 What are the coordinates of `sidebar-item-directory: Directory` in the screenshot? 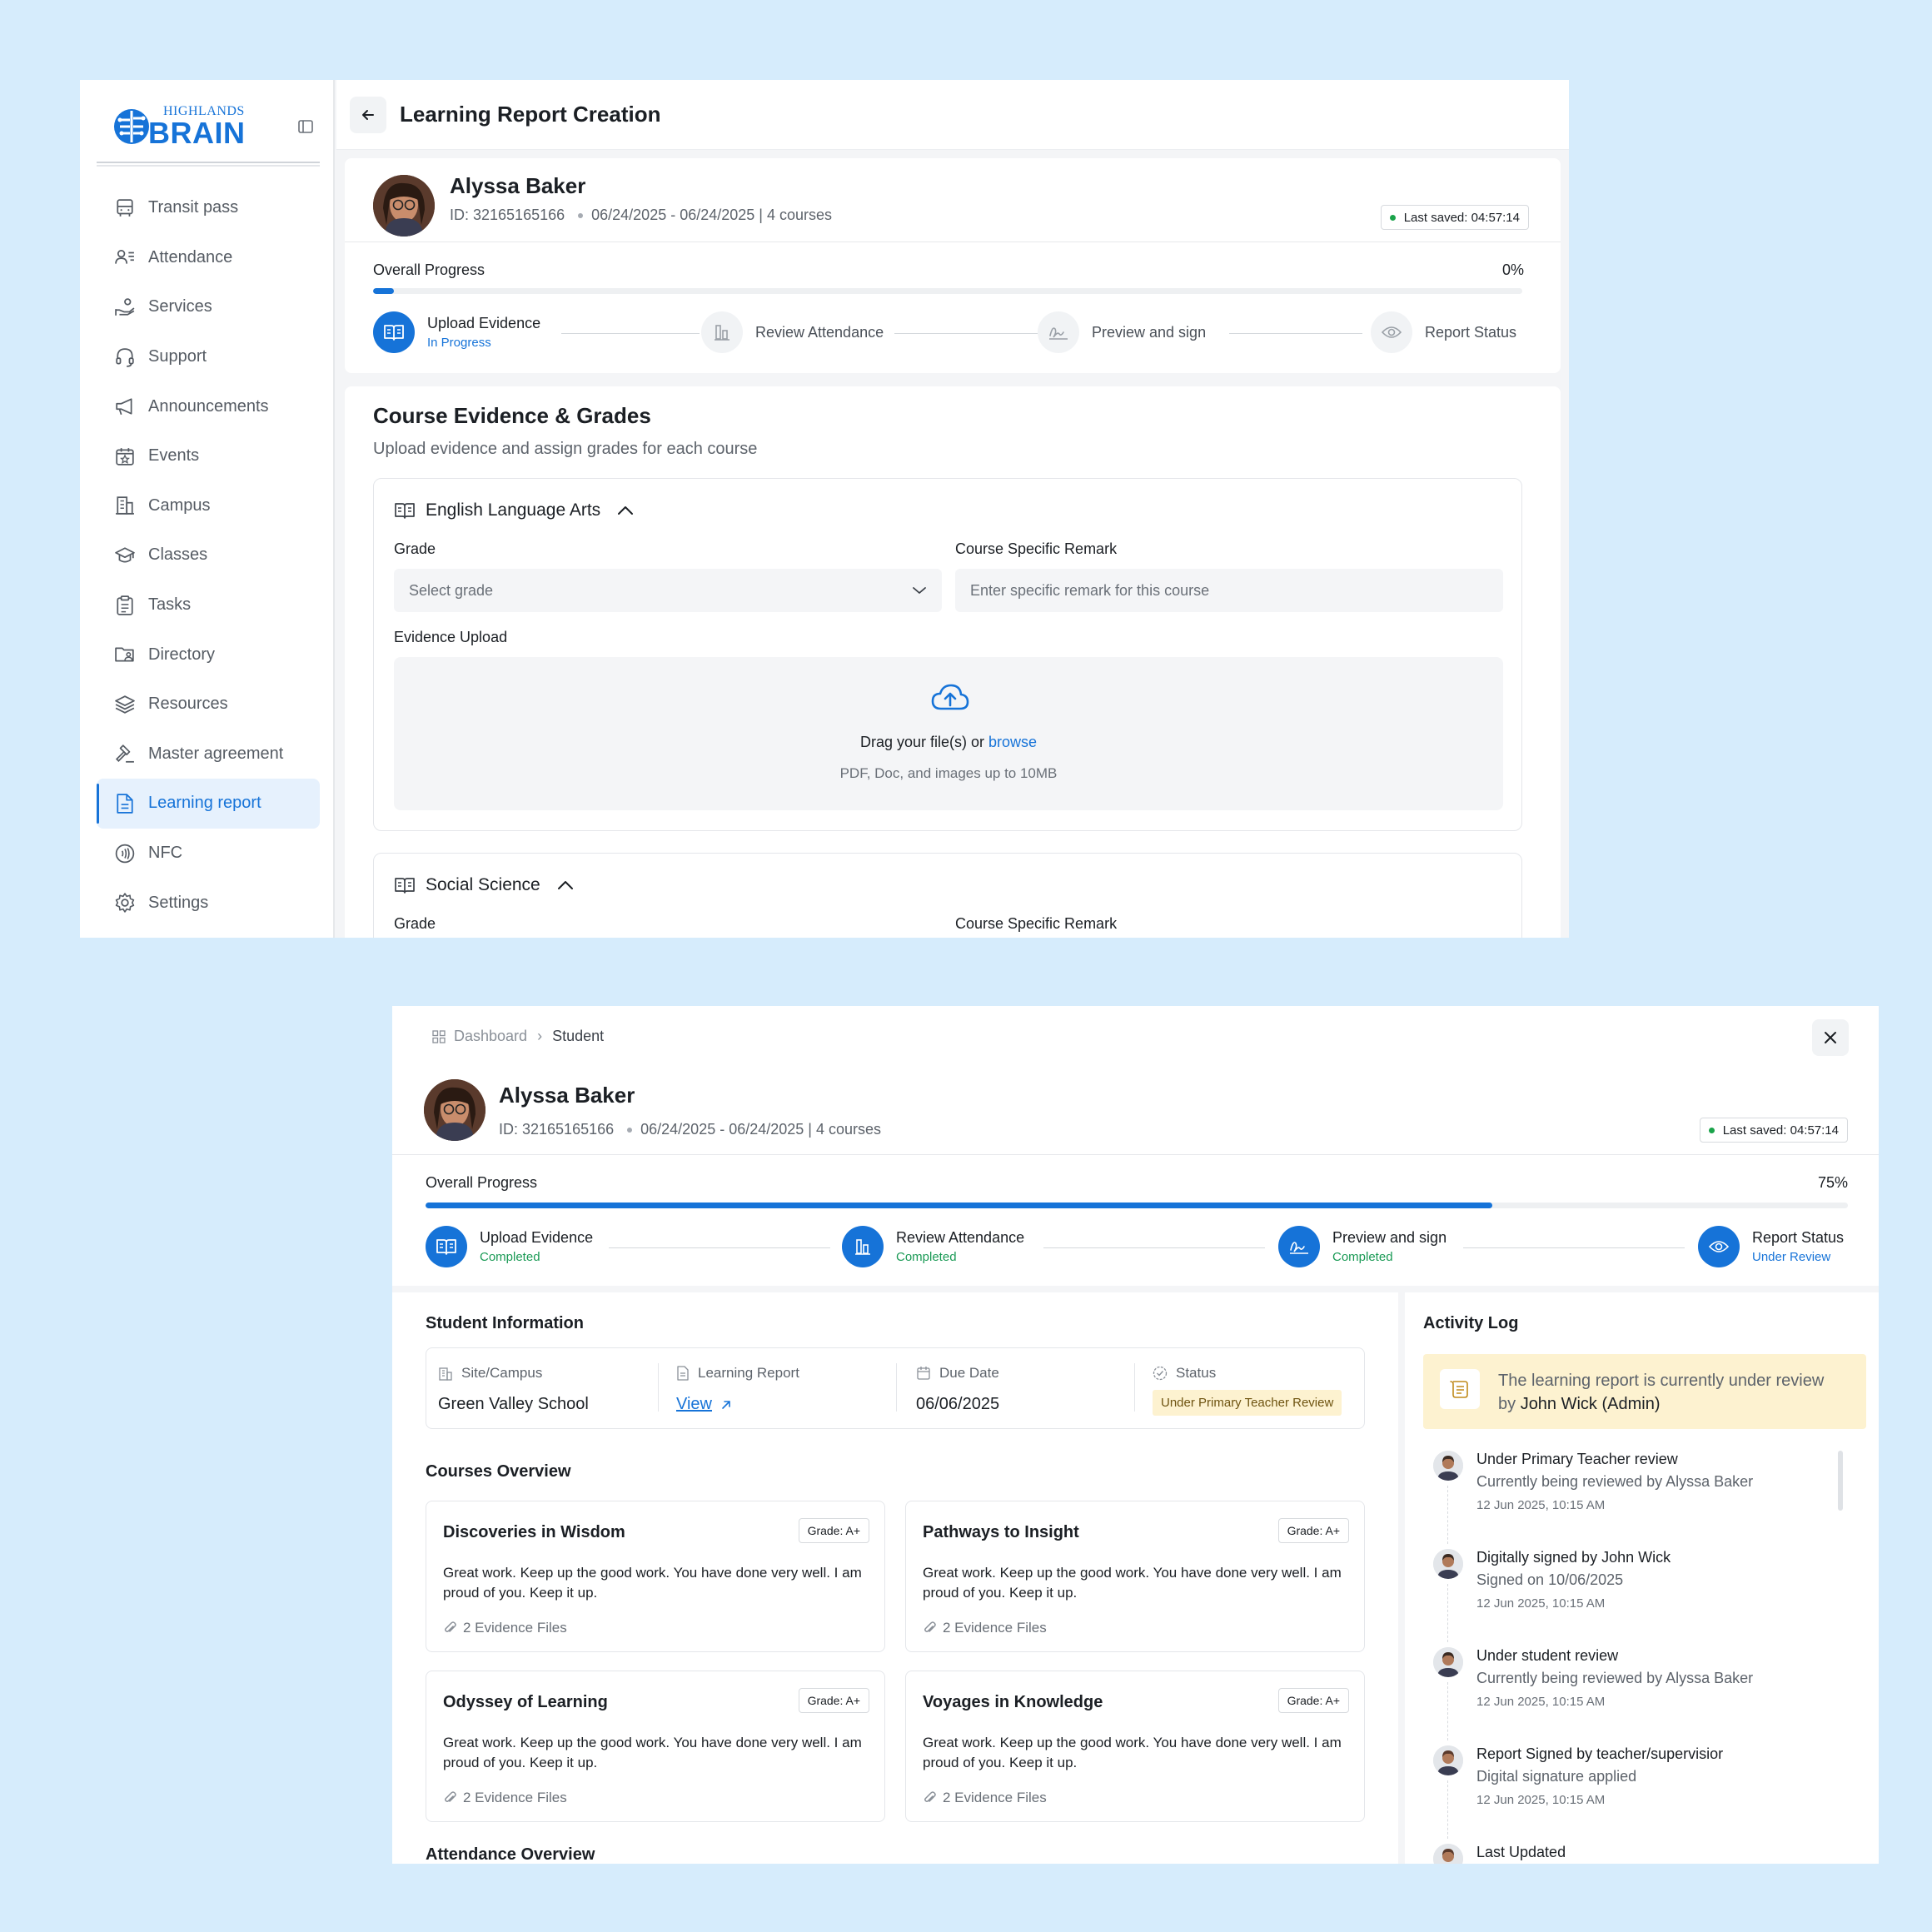 It's located at (208, 655).